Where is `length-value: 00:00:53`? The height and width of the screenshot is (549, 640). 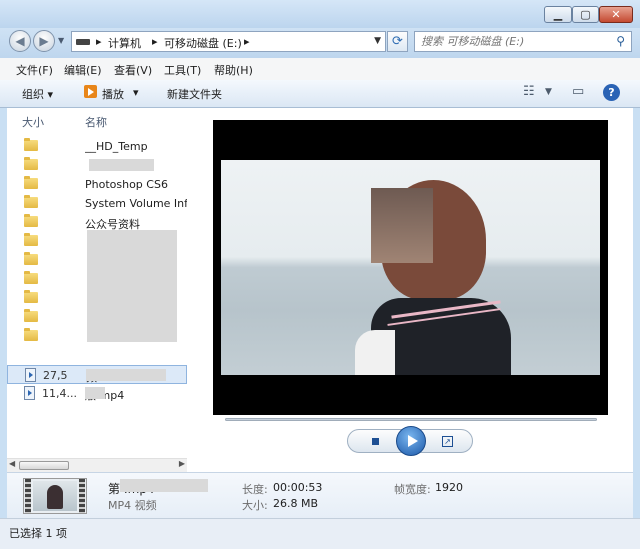 length-value: 00:00:53 is located at coordinates (298, 487).